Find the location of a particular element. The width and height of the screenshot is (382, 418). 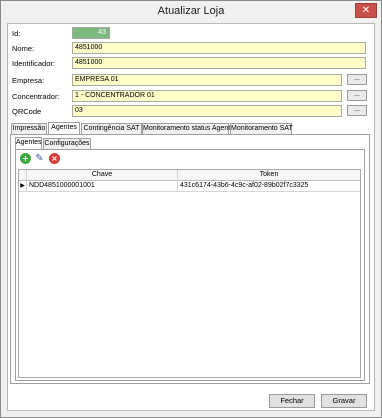

subtab-agentes: Agentes is located at coordinates (28, 143).